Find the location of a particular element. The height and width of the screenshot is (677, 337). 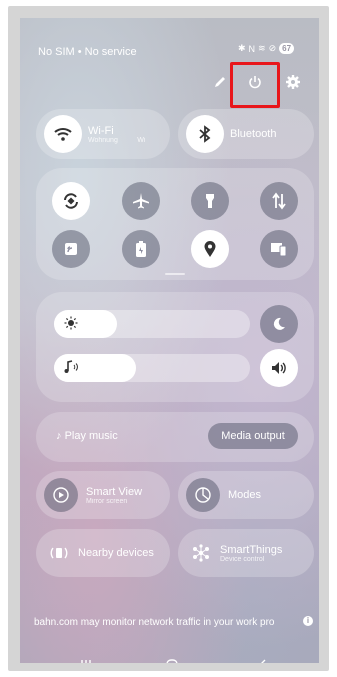

smartthings-tile: SmartThings Device control is located at coordinates (246, 553).